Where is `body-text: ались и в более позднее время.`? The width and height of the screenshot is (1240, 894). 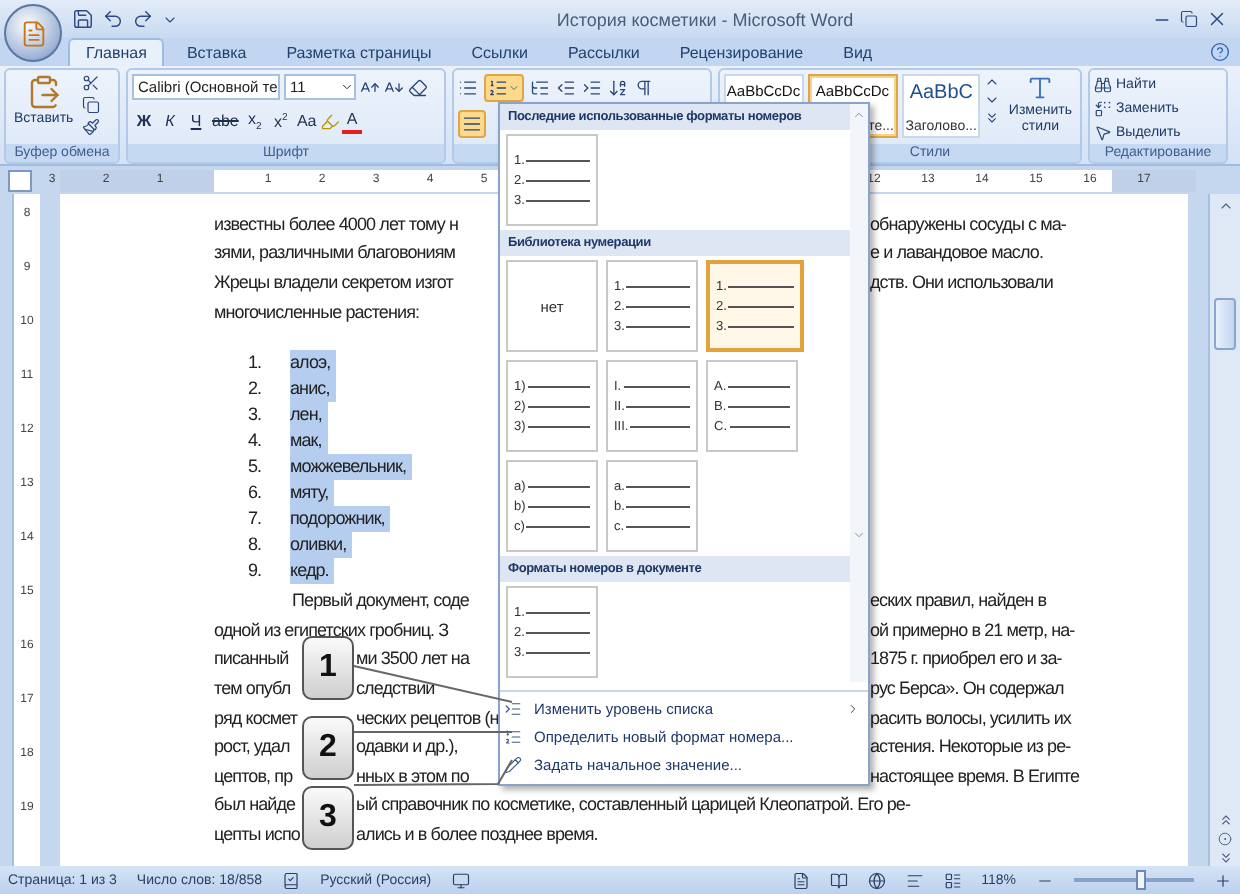 body-text: ались и в более позднее время. is located at coordinates (477, 834).